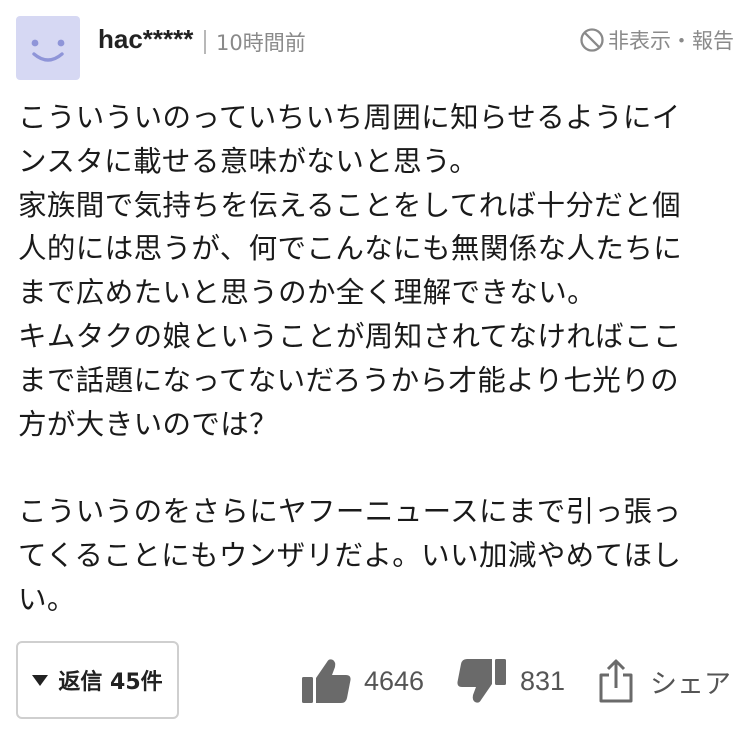 The width and height of the screenshot is (750, 734). What do you see at coordinates (350, 512) in the screenshot?
I see `comment-line: こういうのをさらにヤフーニュースにまで引っ張っ` at bounding box center [350, 512].